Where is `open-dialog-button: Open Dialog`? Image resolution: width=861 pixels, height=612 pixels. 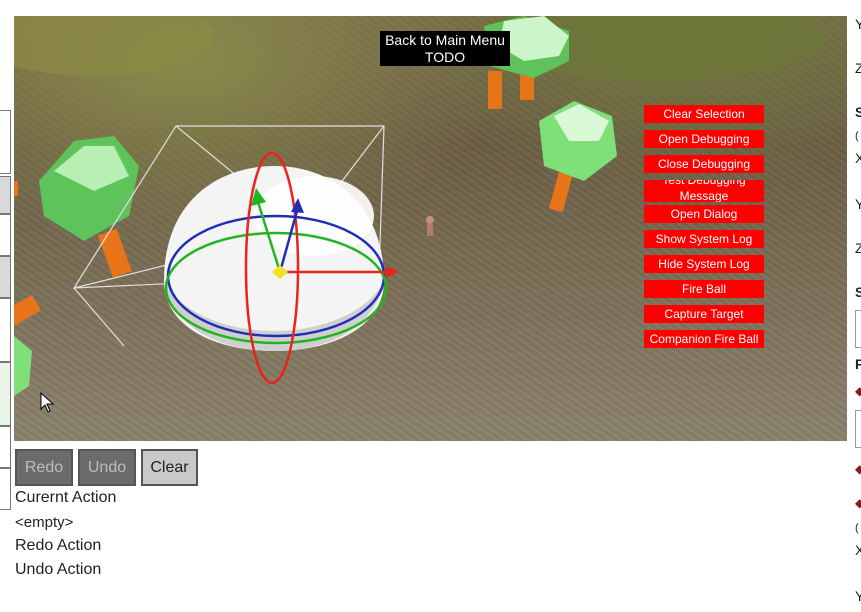 open-dialog-button: Open Dialog is located at coordinates (704, 214).